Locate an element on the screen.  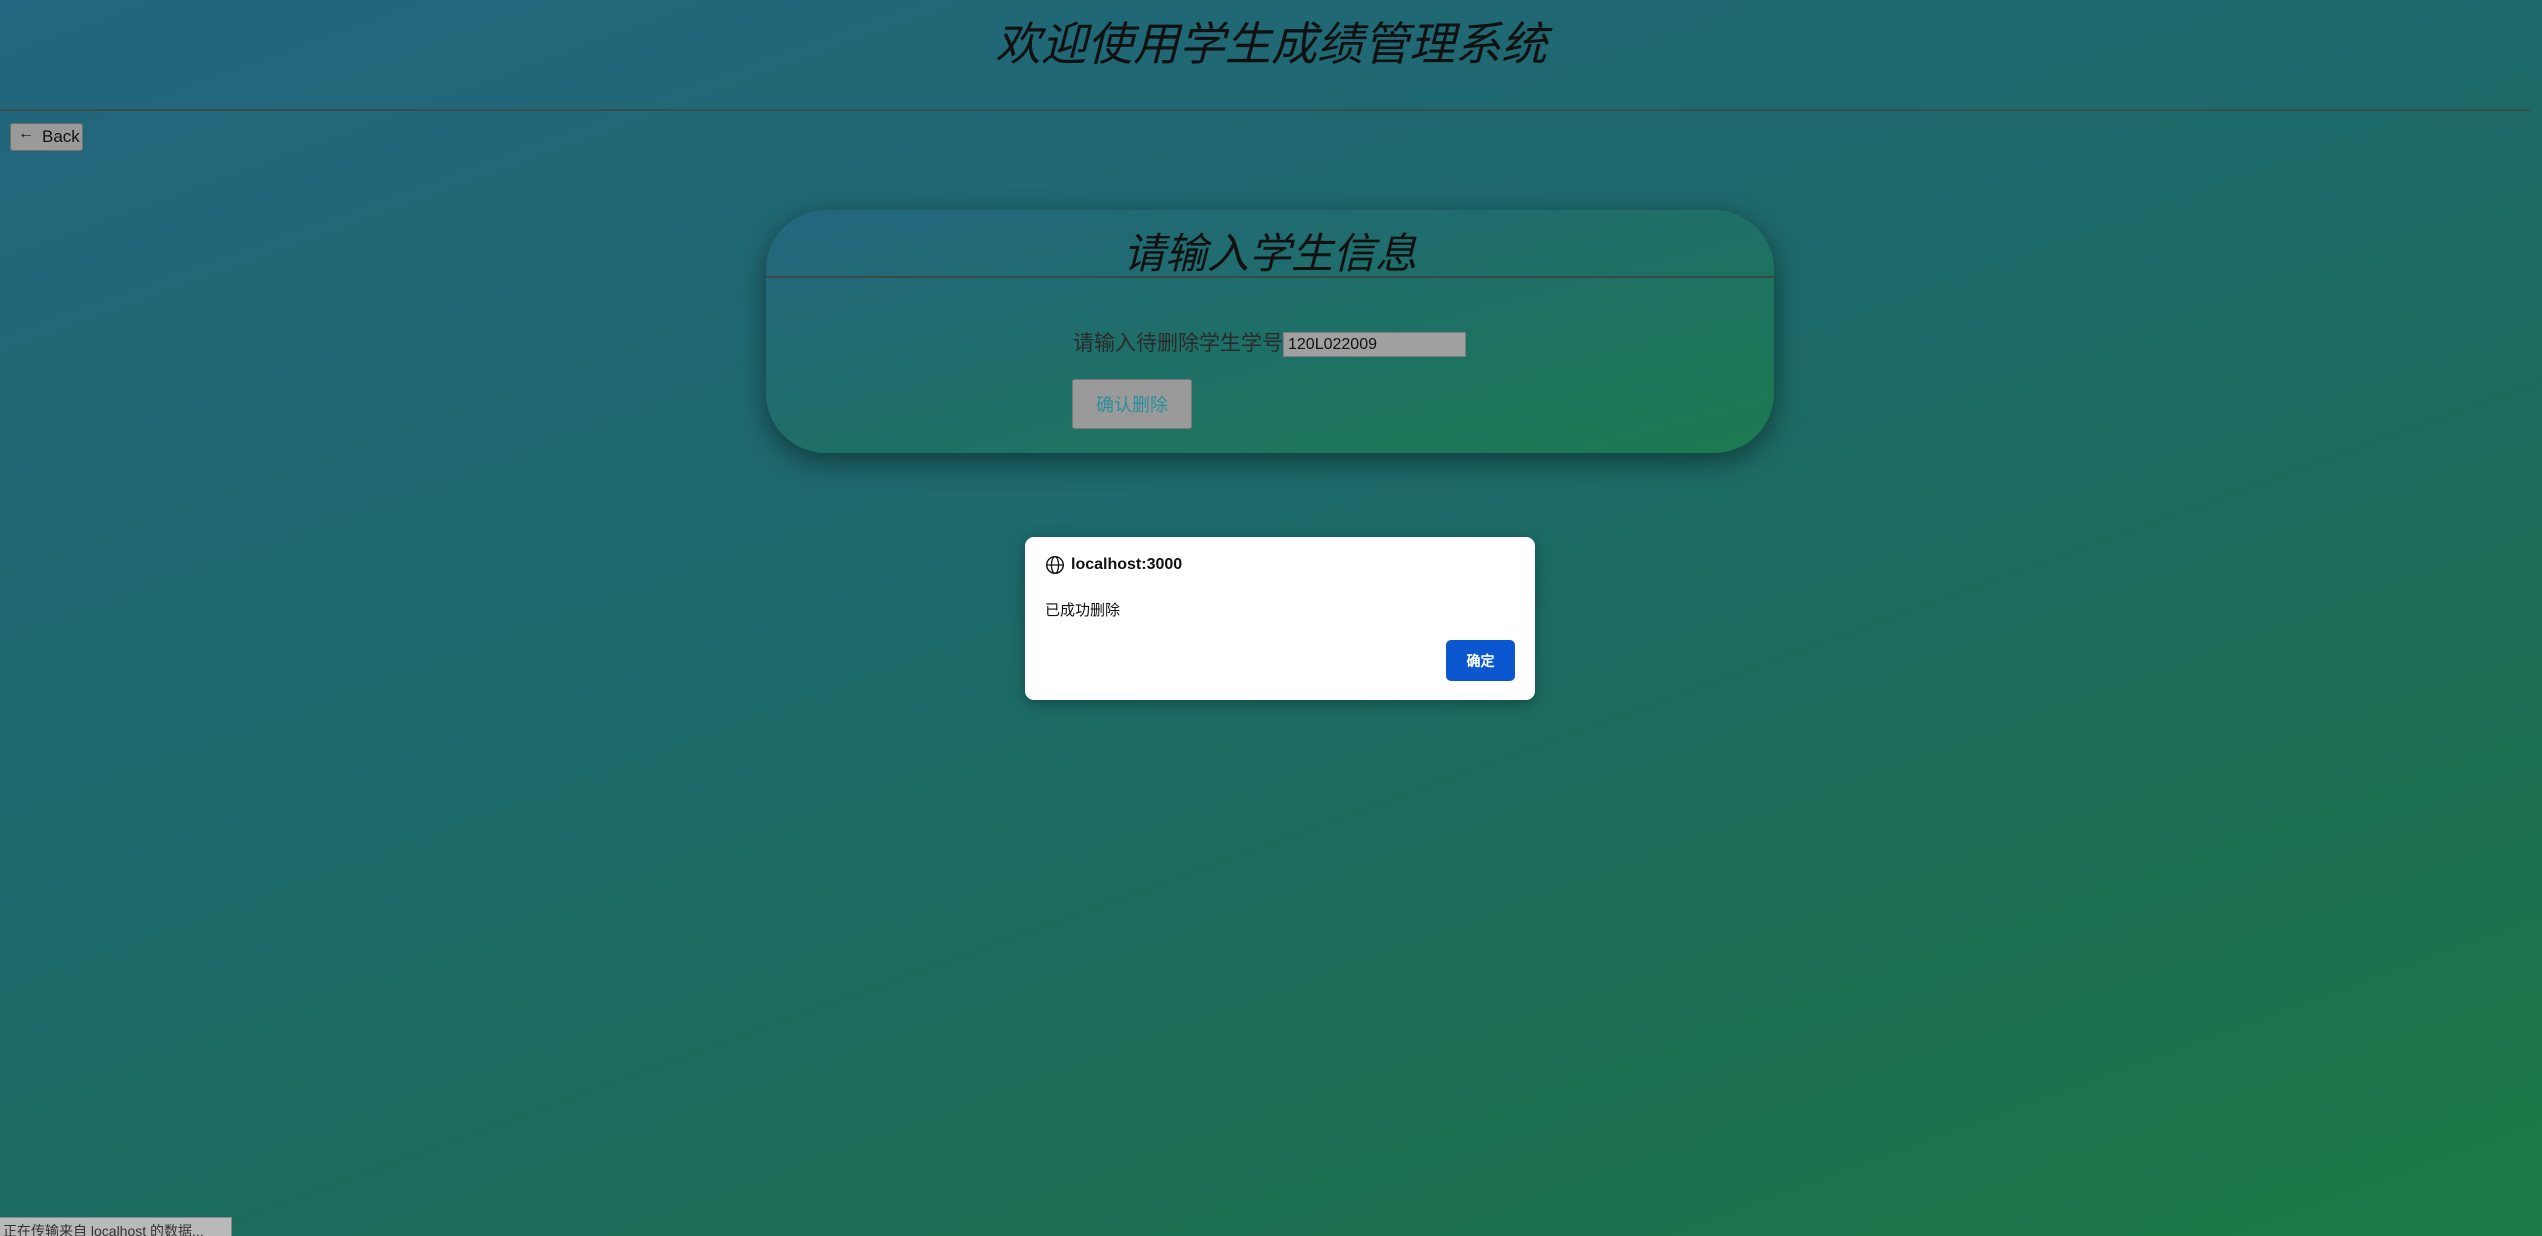
dialog-message: 已成功删除 is located at coordinates (1083, 610).